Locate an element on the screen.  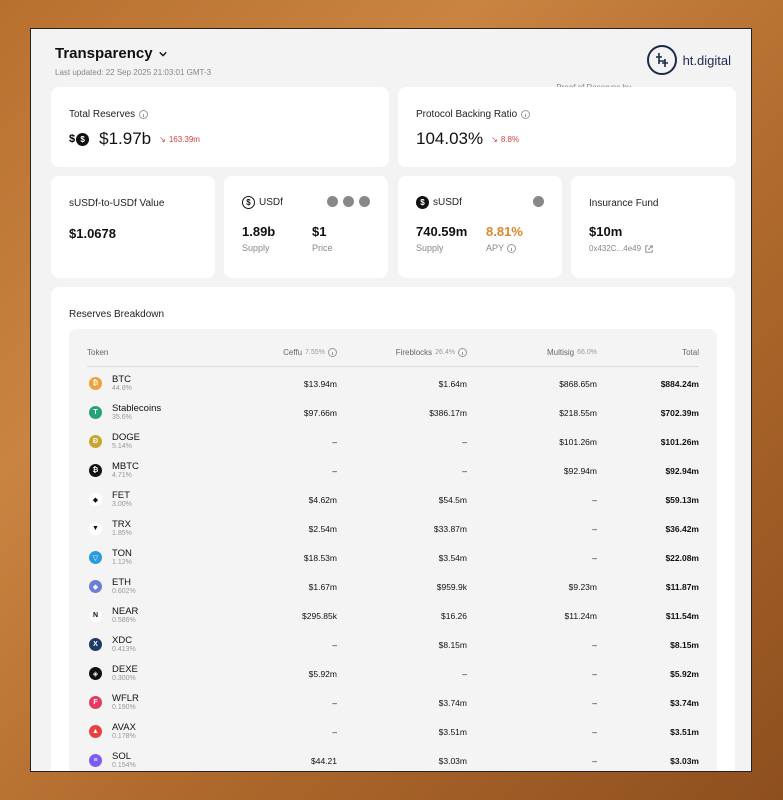
token-icon: ◆ is located at coordinates (95, 499).